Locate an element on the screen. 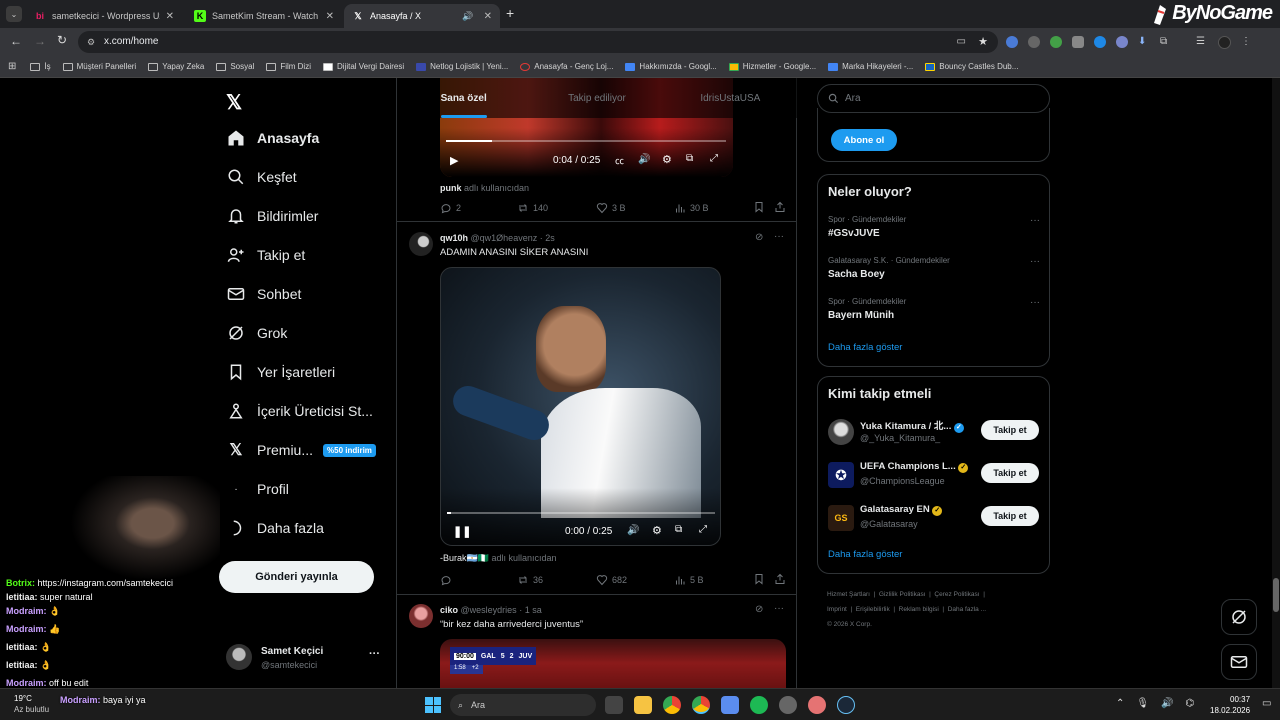 This screenshot has width=1280, height=720. nav-follow: Takip et is located at coordinates (266, 255).